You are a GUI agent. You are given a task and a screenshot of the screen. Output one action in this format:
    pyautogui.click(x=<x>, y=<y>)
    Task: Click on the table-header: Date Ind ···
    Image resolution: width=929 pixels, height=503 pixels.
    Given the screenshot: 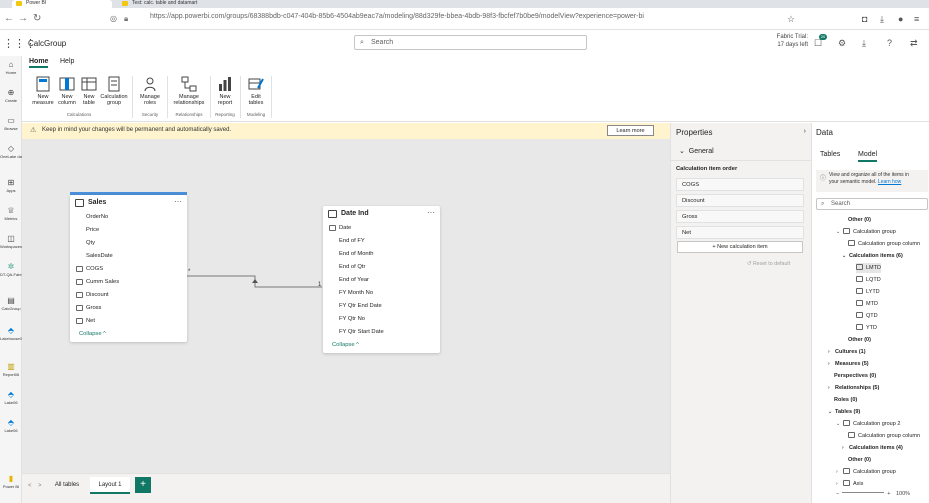 What is the action you would take?
    pyautogui.click(x=381, y=214)
    